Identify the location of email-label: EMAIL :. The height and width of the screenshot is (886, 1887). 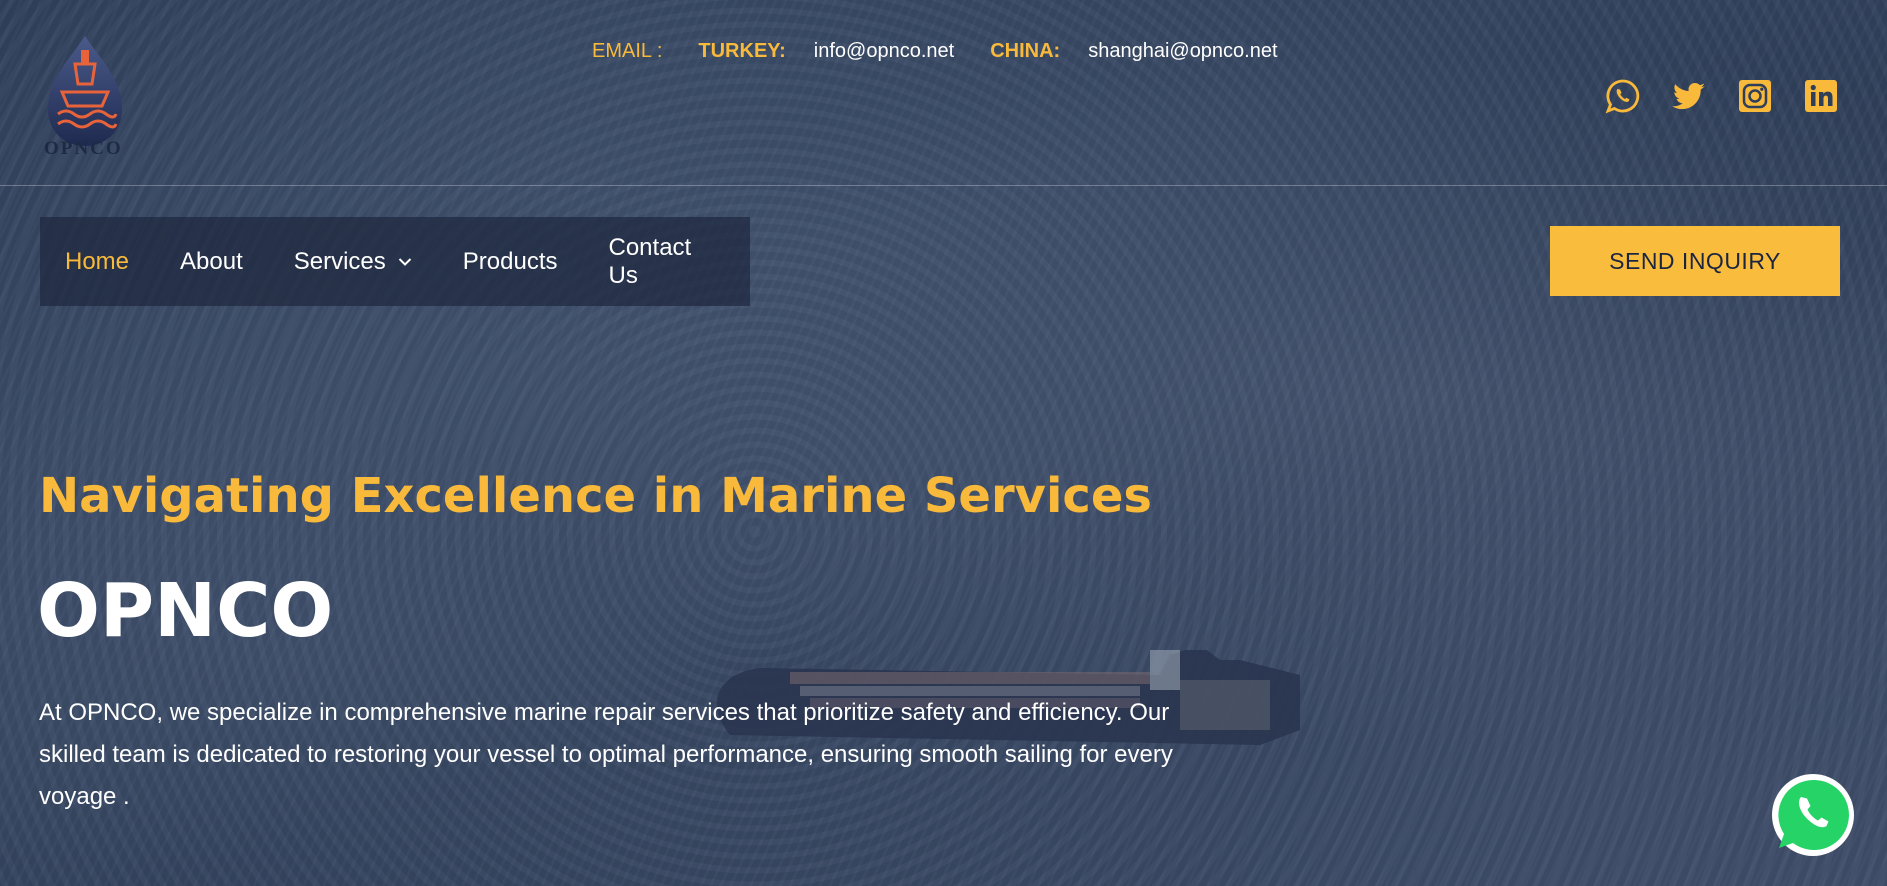
(627, 51).